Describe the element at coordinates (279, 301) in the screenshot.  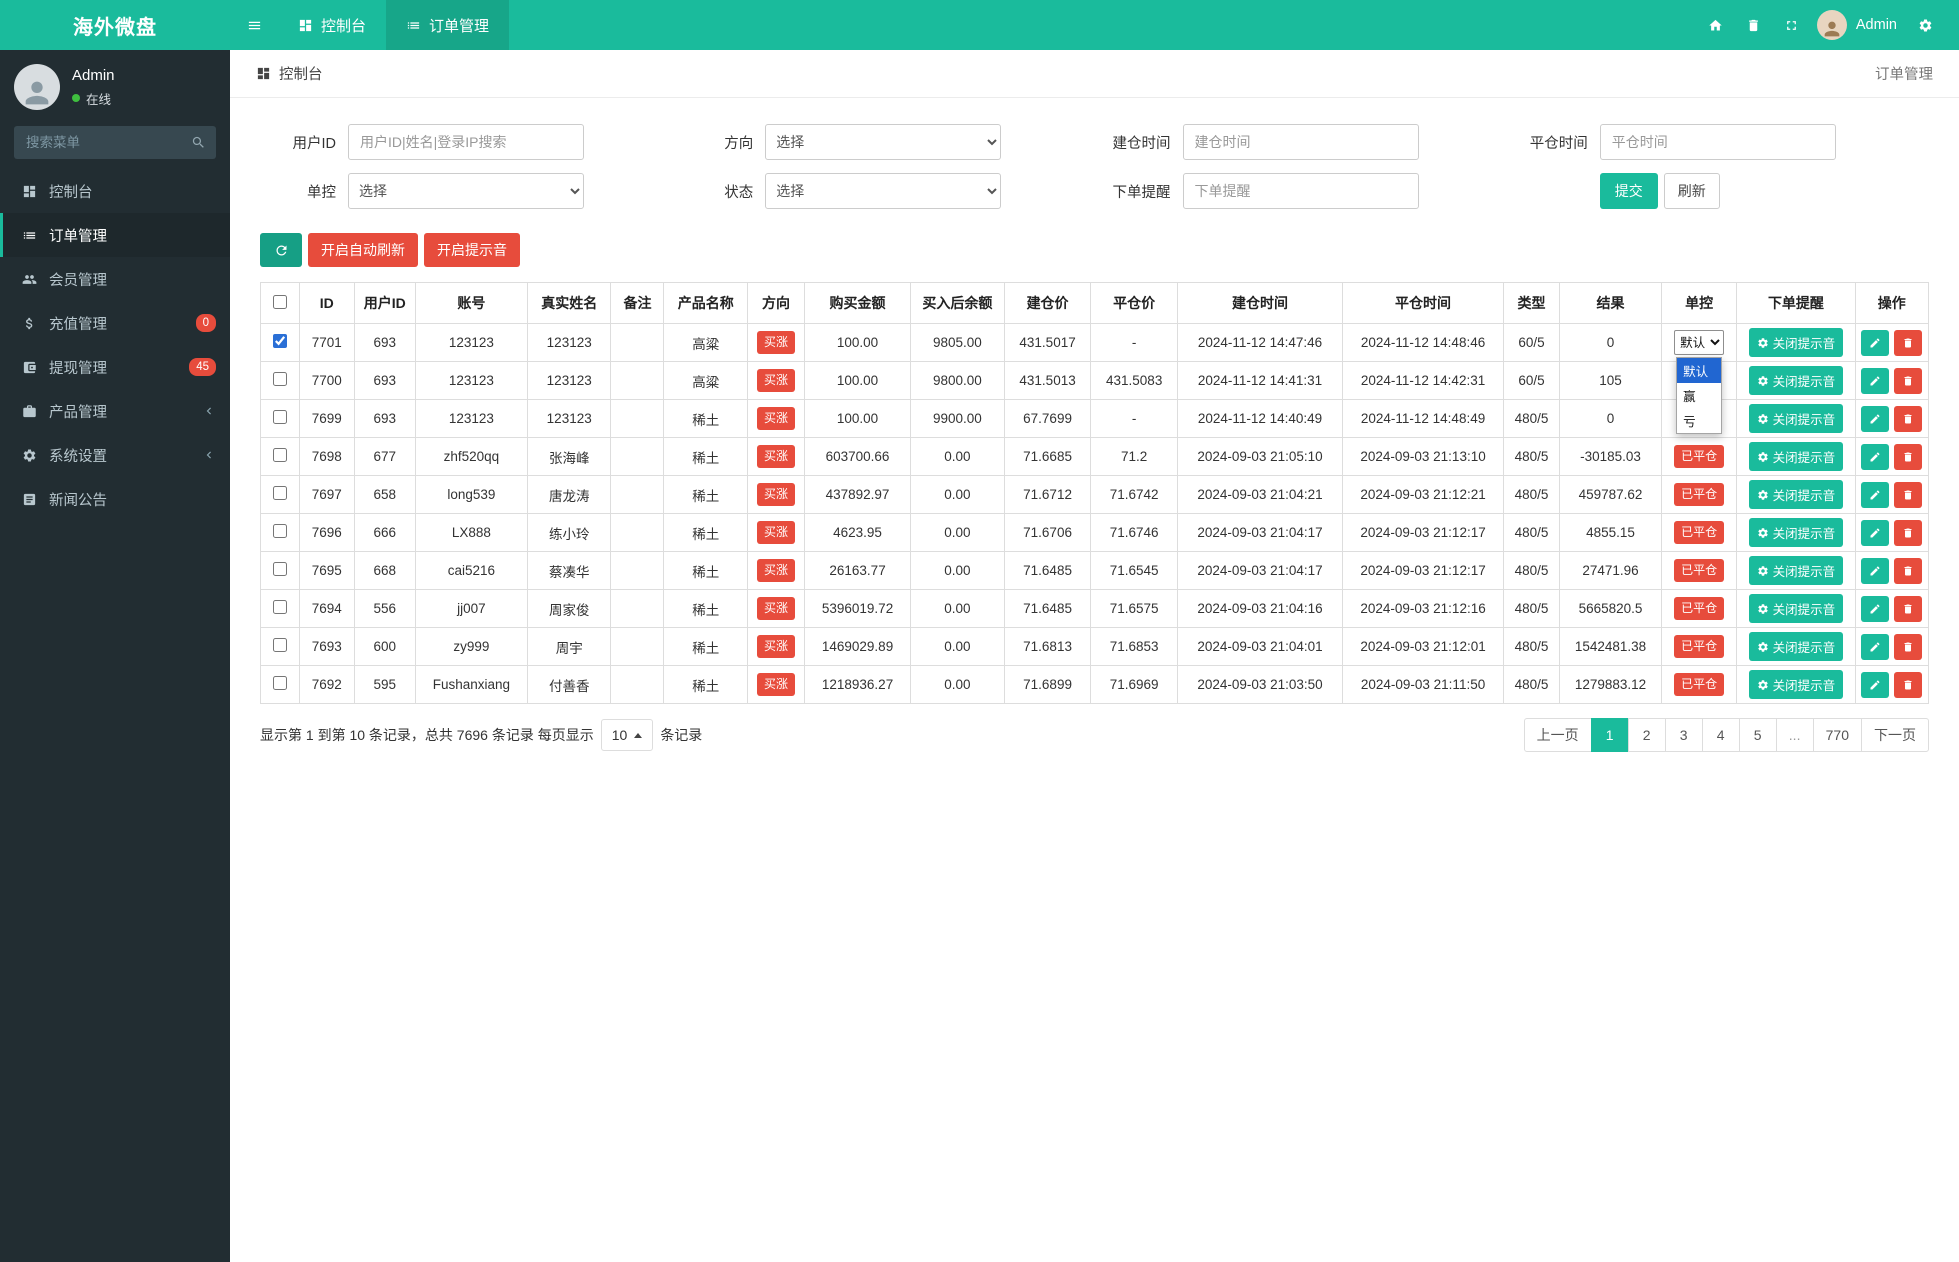
I see `select-all-checkbox` at that location.